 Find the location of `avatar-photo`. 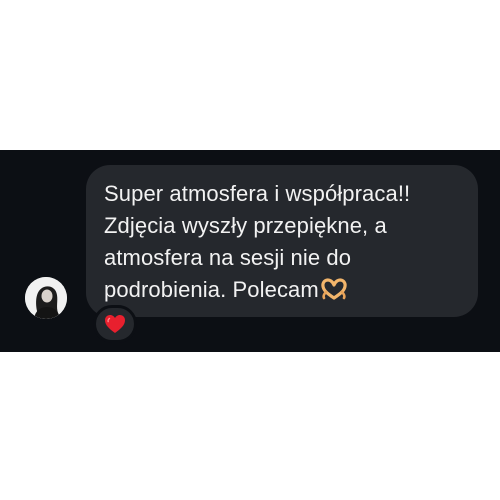

avatar-photo is located at coordinates (46, 298).